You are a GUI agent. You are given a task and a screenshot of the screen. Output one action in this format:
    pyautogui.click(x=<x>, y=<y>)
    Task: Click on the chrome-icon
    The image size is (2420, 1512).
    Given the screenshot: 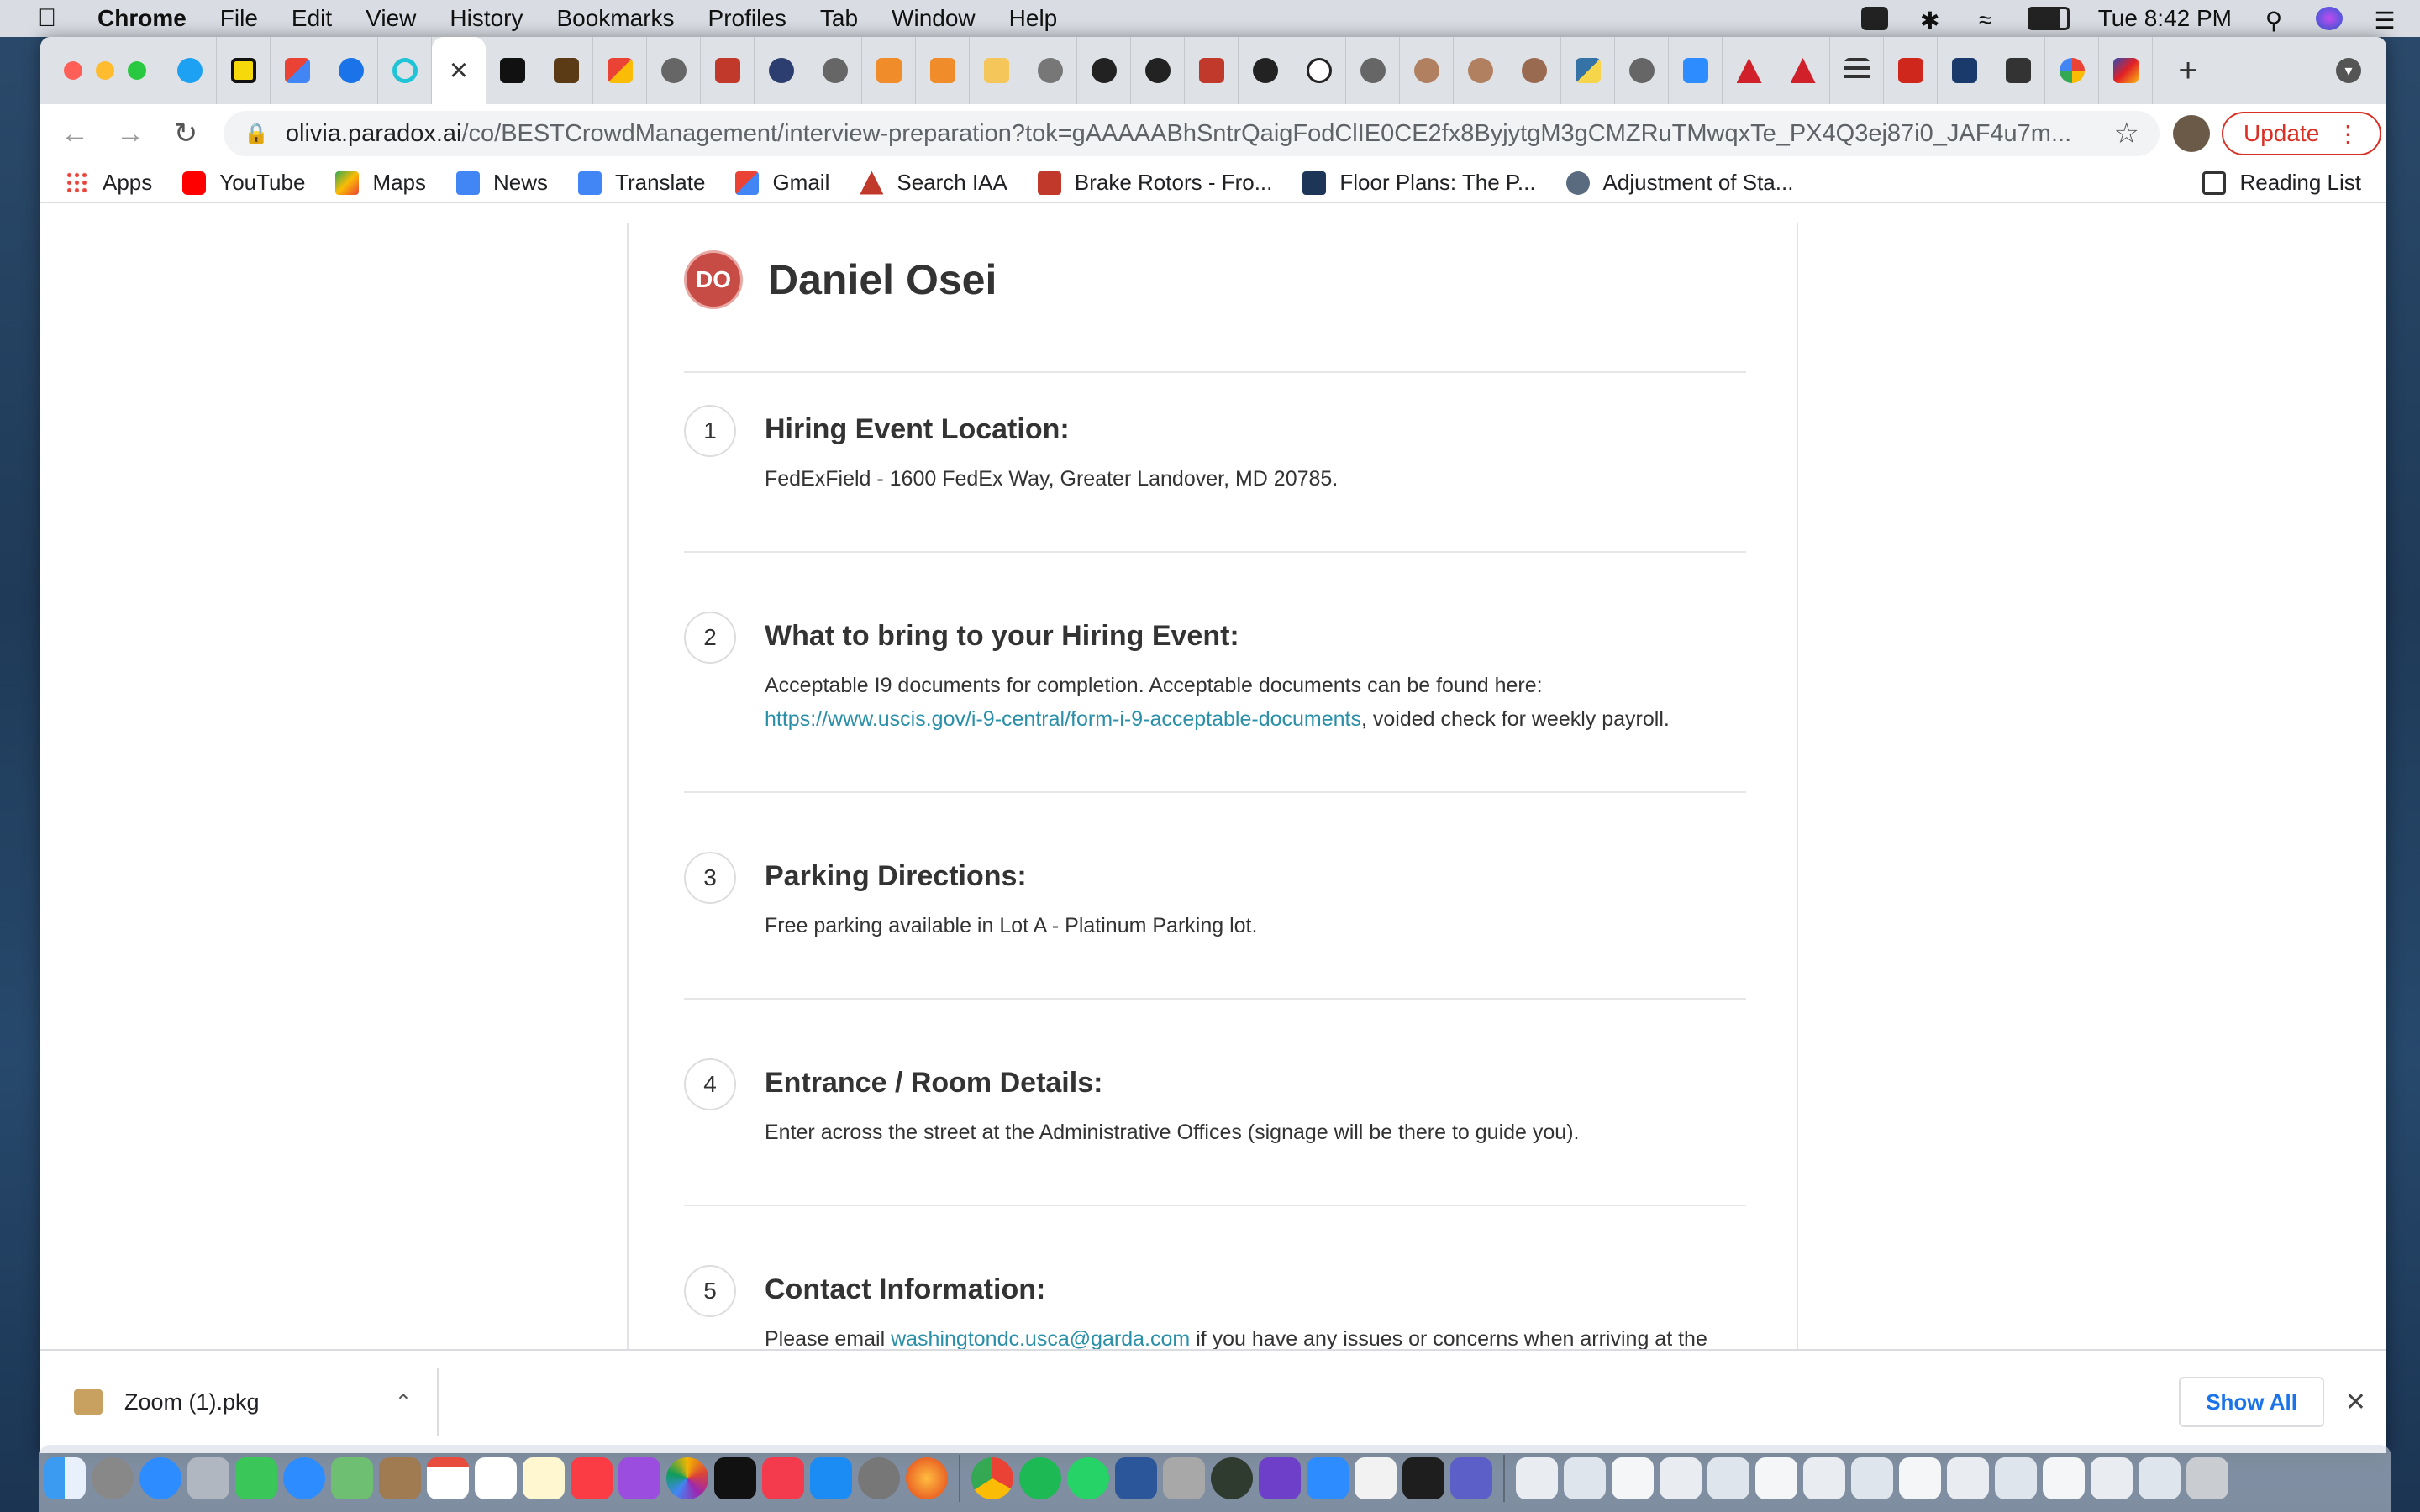 What is the action you would take?
    pyautogui.click(x=992, y=1478)
    